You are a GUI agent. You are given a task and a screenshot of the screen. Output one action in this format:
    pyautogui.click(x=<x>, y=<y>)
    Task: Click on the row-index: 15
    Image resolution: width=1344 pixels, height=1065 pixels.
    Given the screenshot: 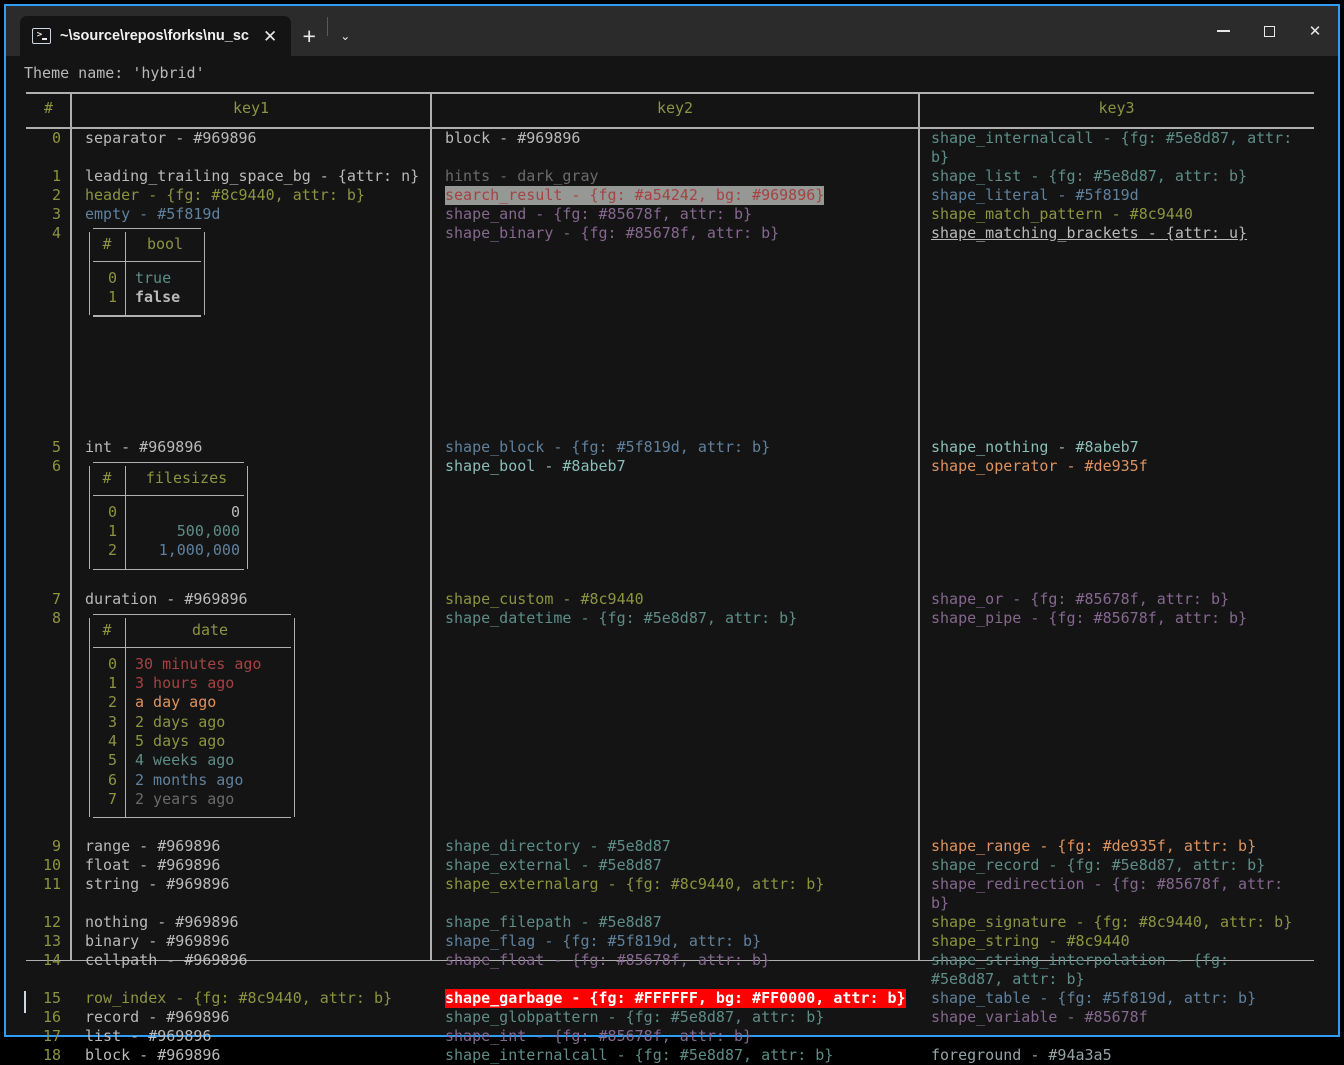 What is the action you would take?
    pyautogui.click(x=51, y=997)
    